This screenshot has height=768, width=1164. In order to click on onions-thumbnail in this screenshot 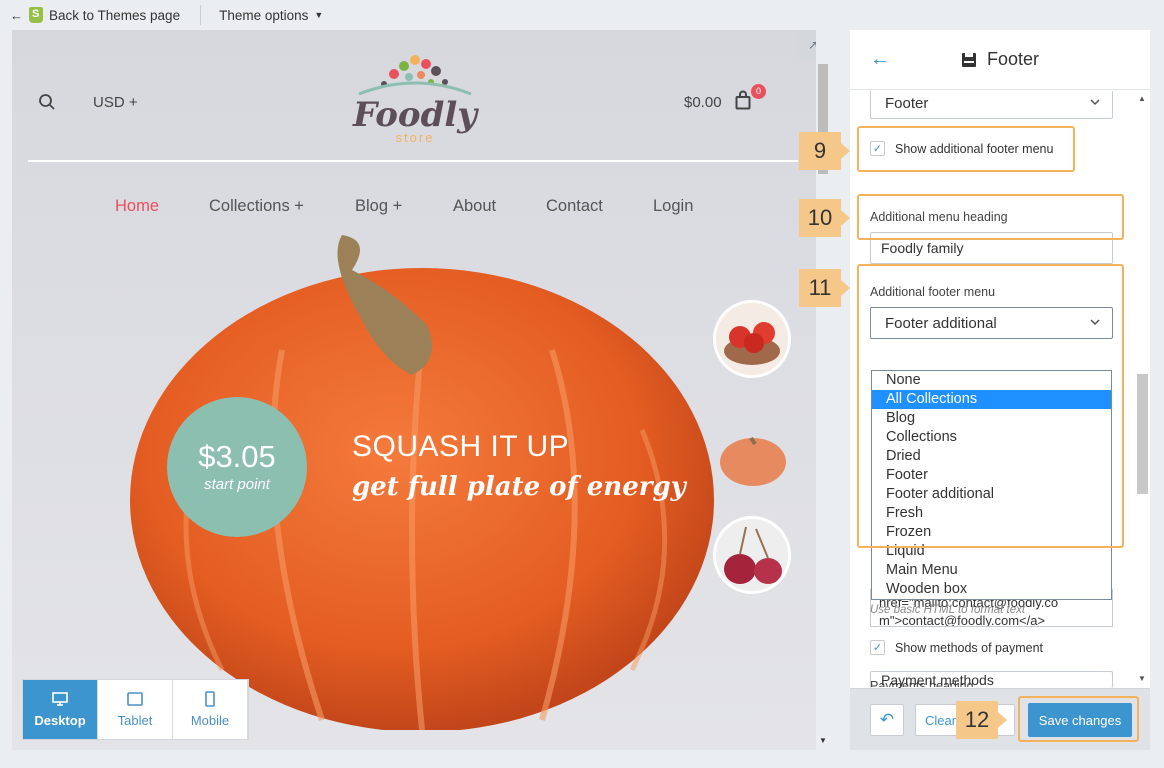, I will do `click(752, 555)`.